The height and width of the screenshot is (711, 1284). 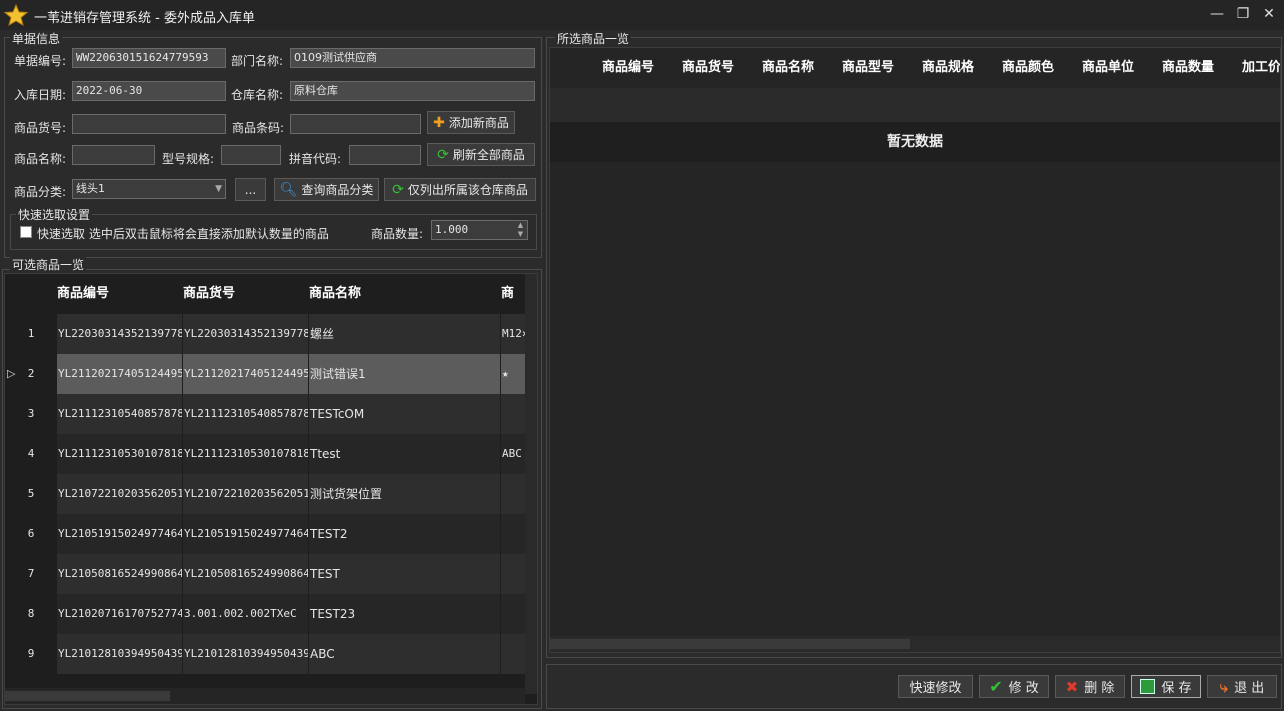 I want to click on item-sku-cell: 3.001.002.002TXeC, so click(x=245, y=614).